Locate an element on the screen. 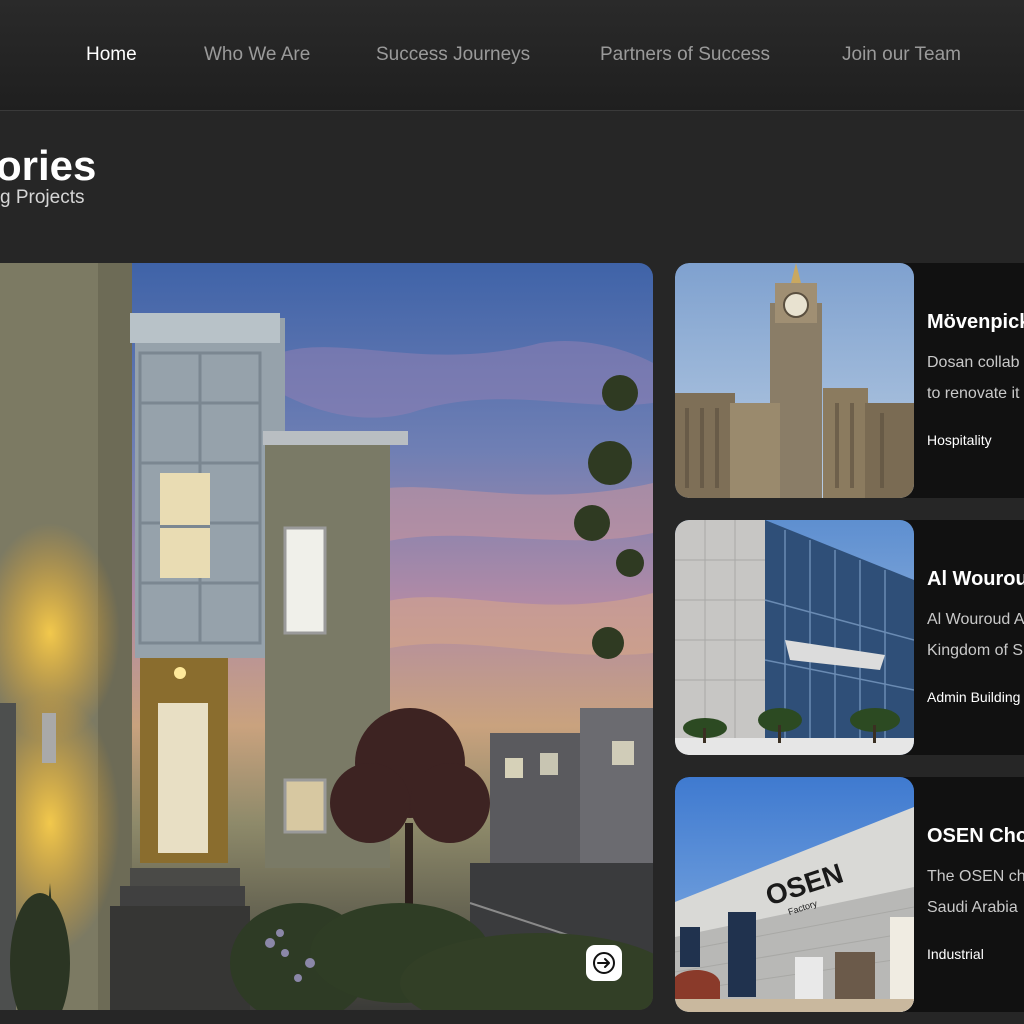 The width and height of the screenshot is (1024, 1024). card-category-tag: Hospitality is located at coordinates (959, 440).